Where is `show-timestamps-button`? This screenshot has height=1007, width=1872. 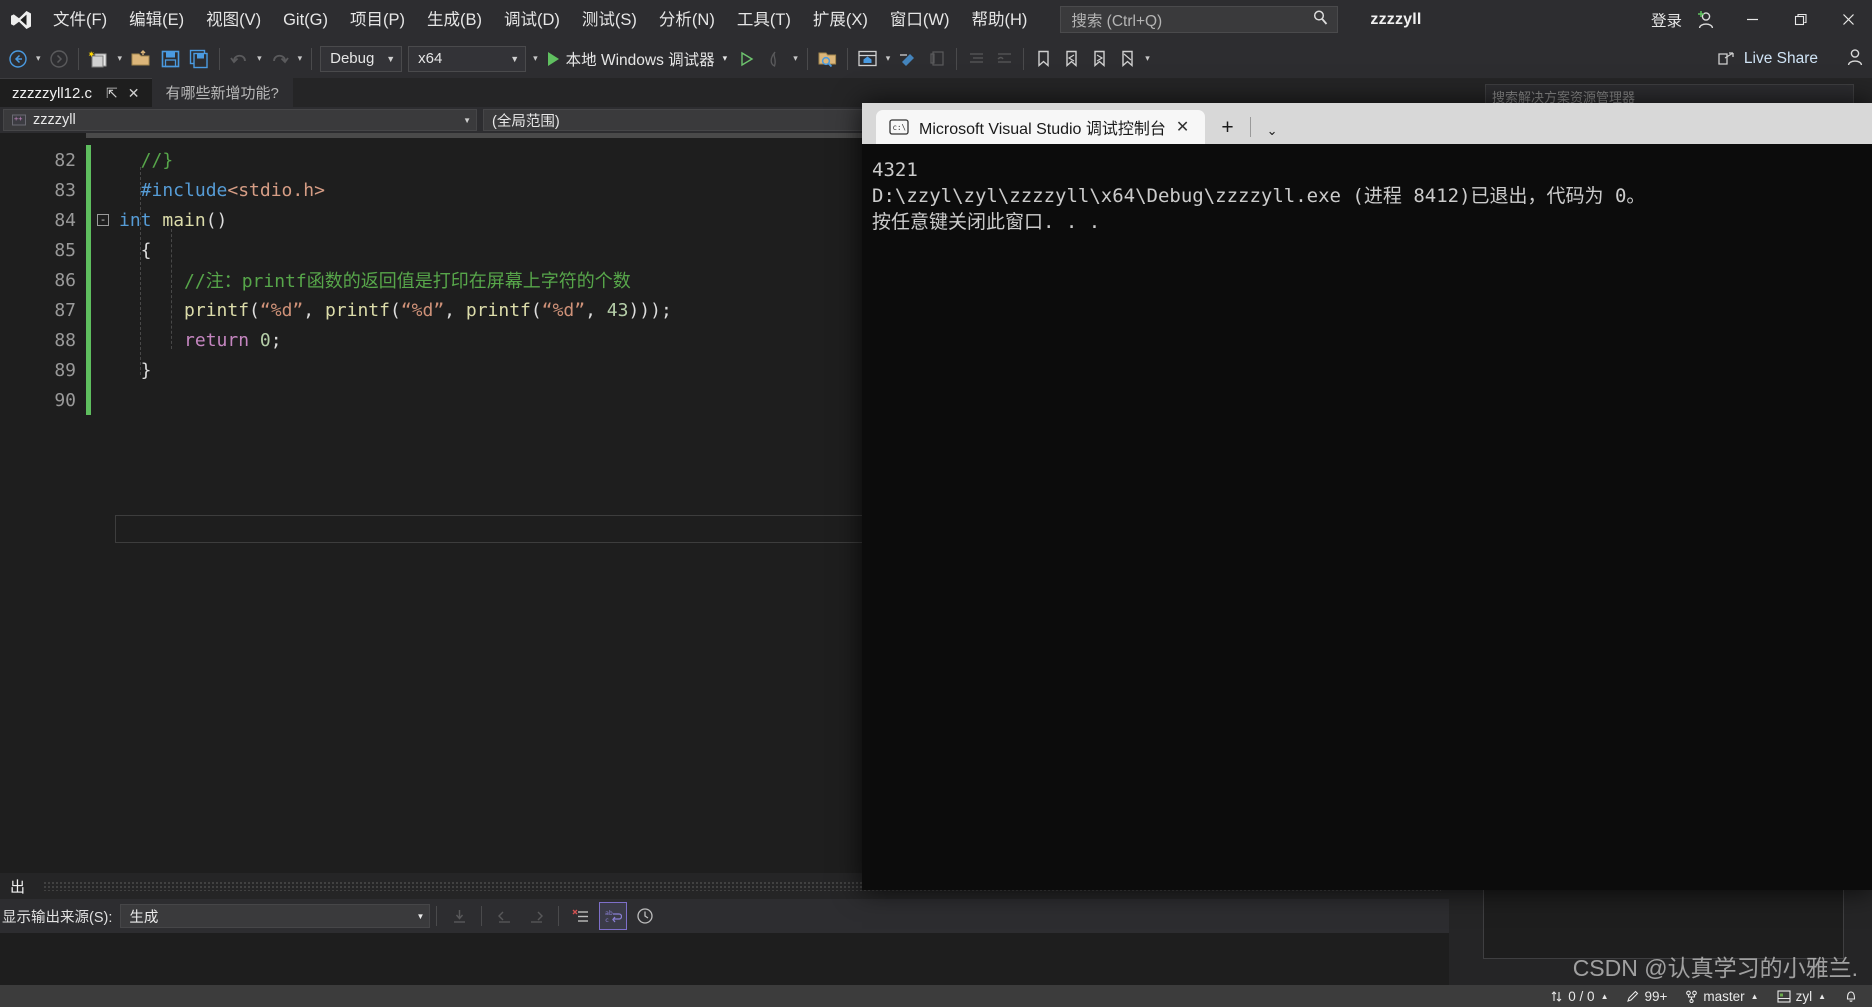 show-timestamps-button is located at coordinates (645, 916).